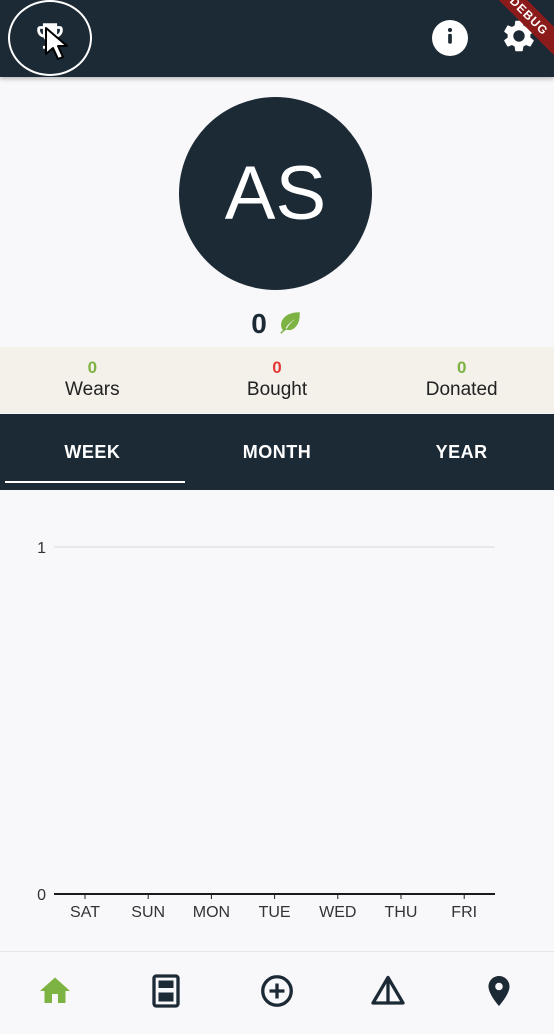 The image size is (554, 1034). I want to click on tab-week: WEEK, so click(92, 452).